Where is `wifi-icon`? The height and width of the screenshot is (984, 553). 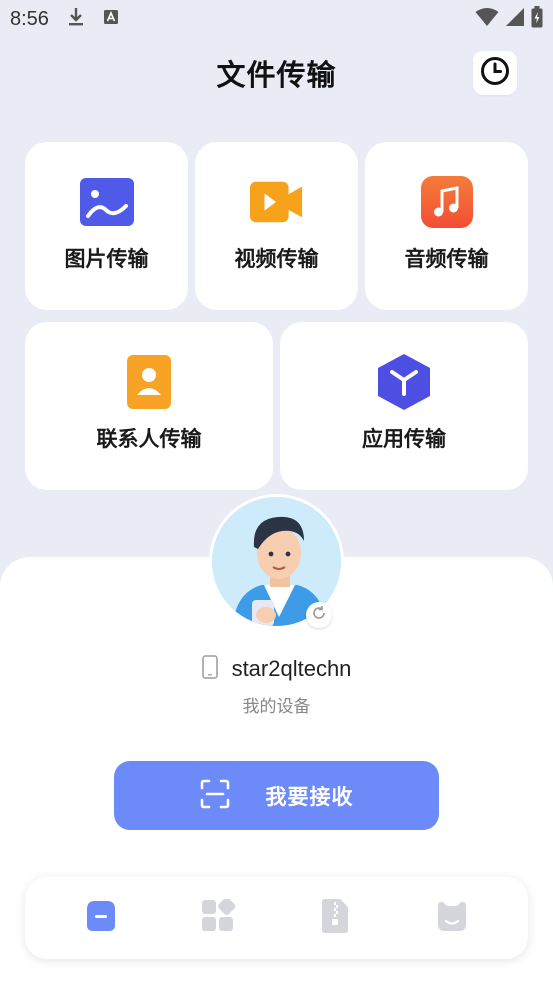 wifi-icon is located at coordinates (487, 19).